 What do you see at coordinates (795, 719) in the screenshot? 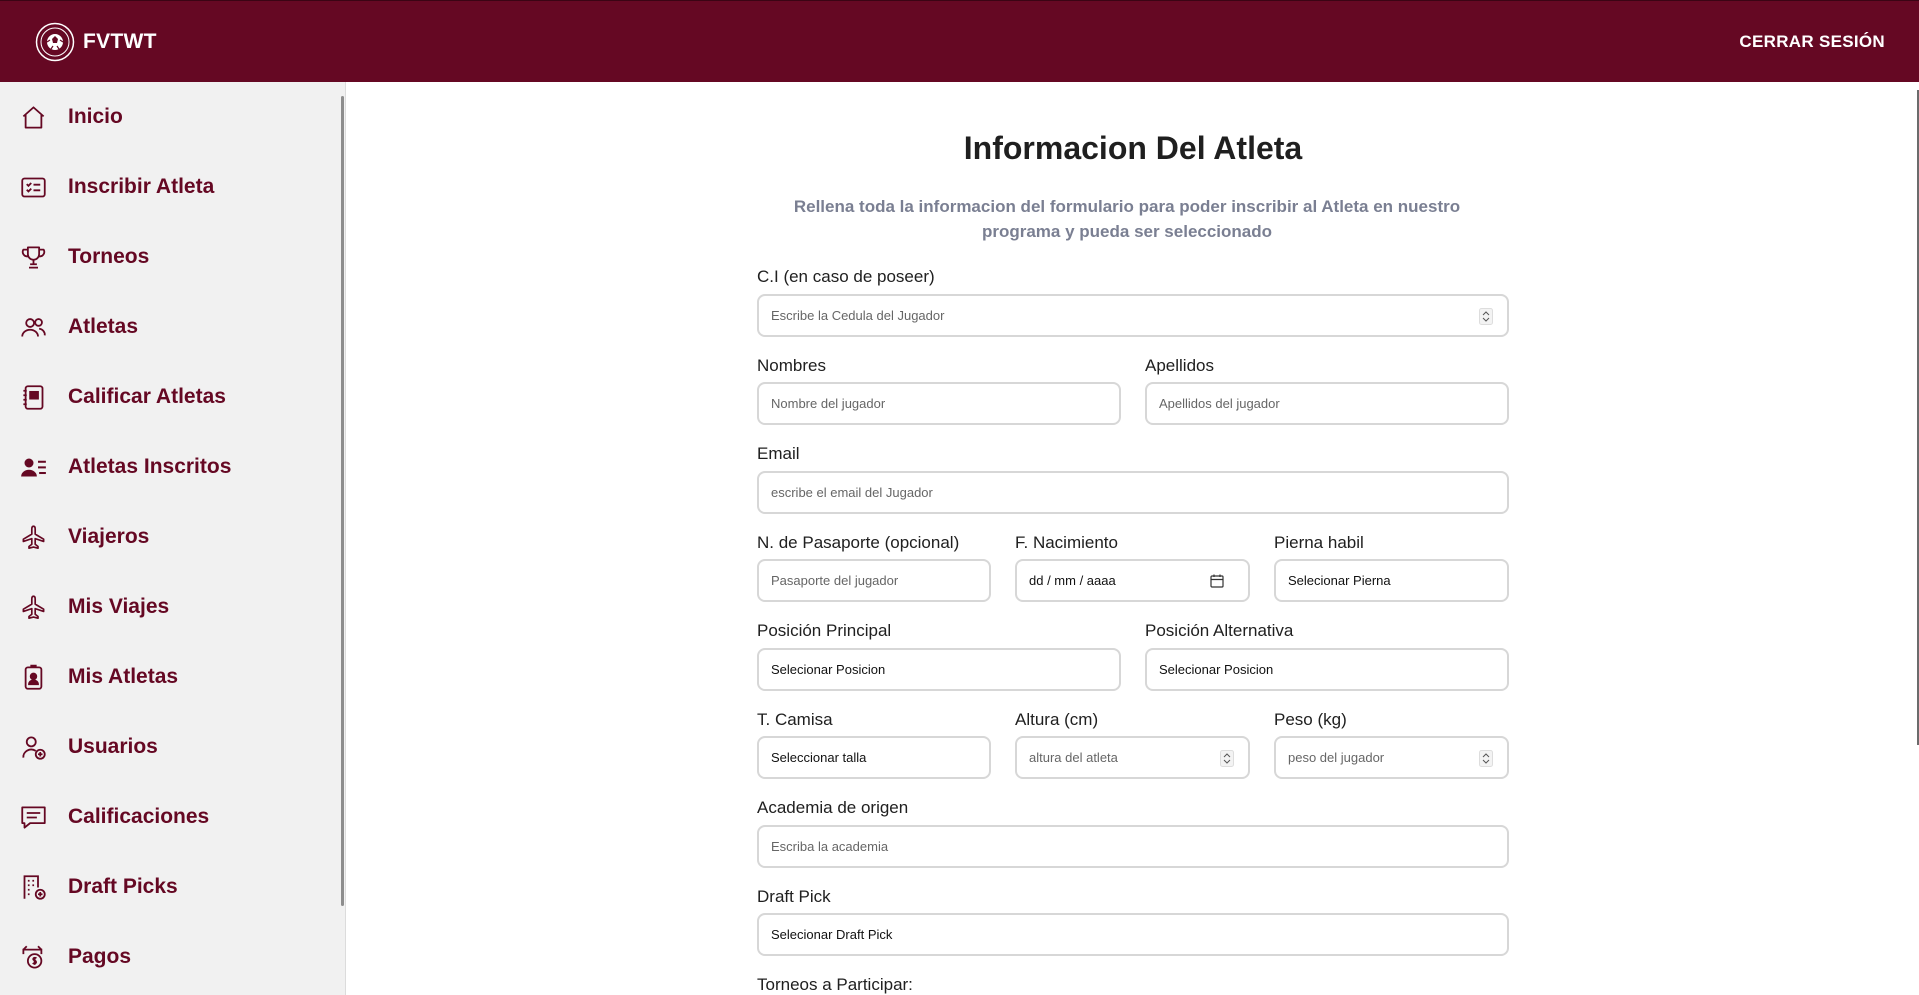
I see `camisa-label: T. Camisa` at bounding box center [795, 719].